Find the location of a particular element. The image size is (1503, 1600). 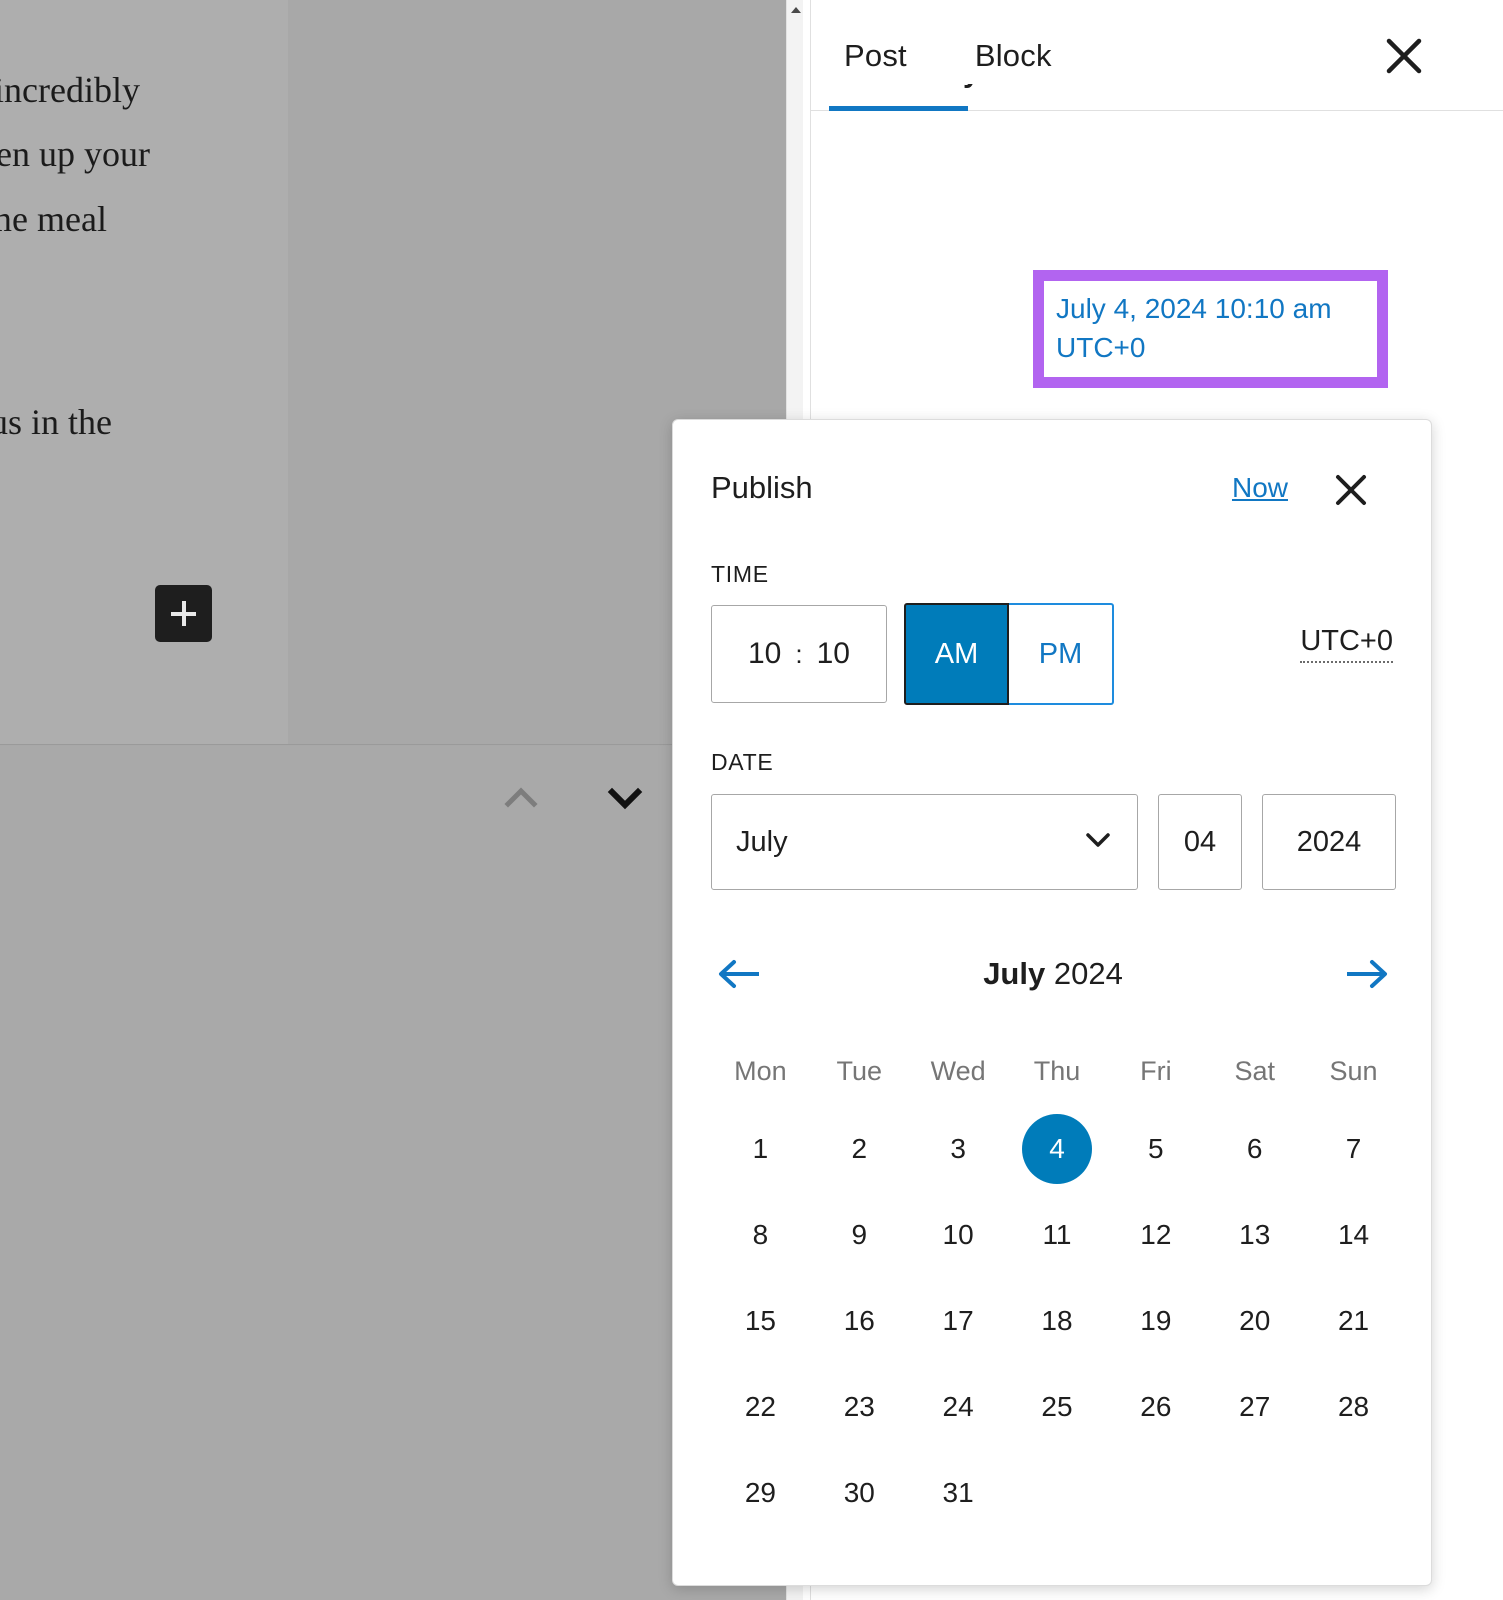

calendar-day-label: 24 is located at coordinates (958, 1406).